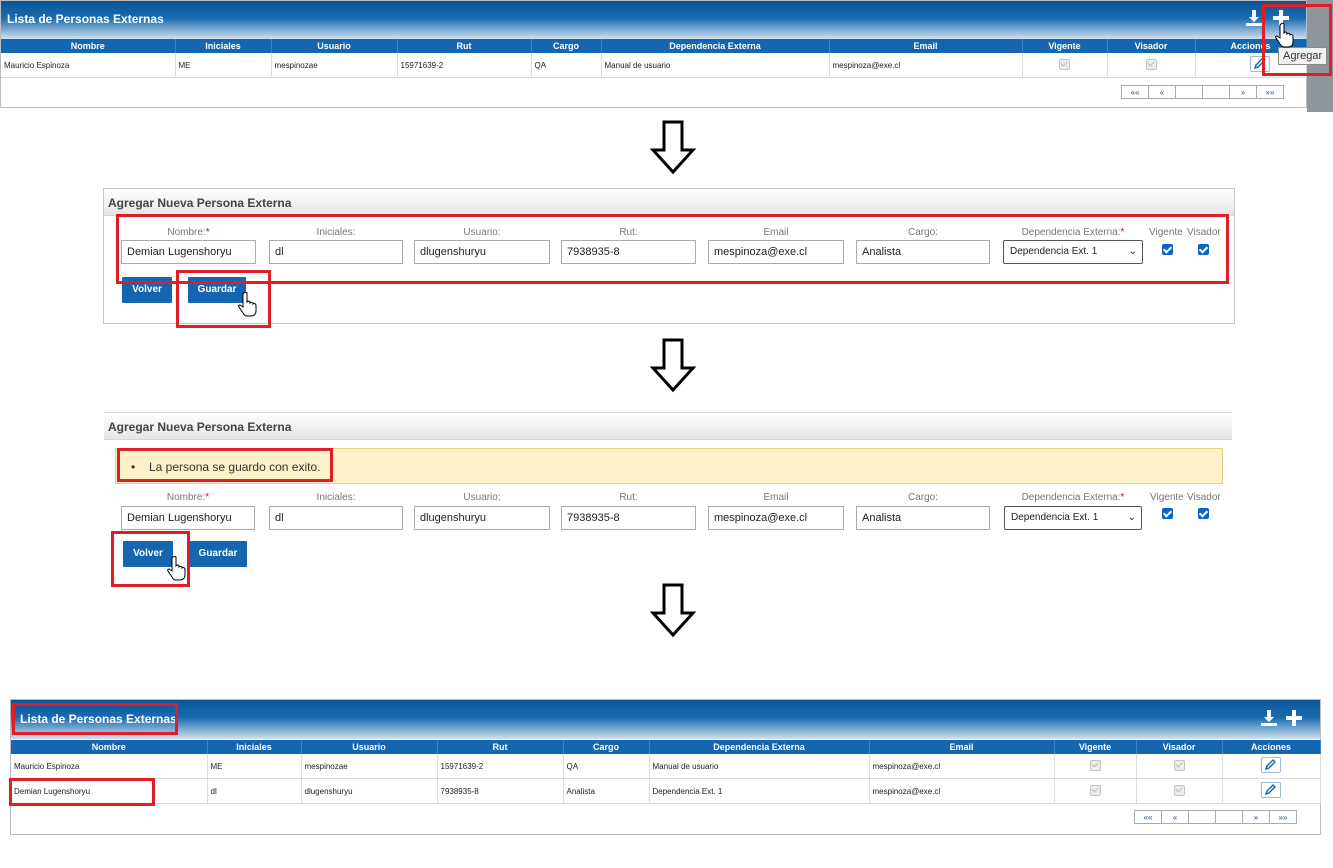  I want to click on cell-nombre: Demian Lugenshoryu, so click(109, 791).